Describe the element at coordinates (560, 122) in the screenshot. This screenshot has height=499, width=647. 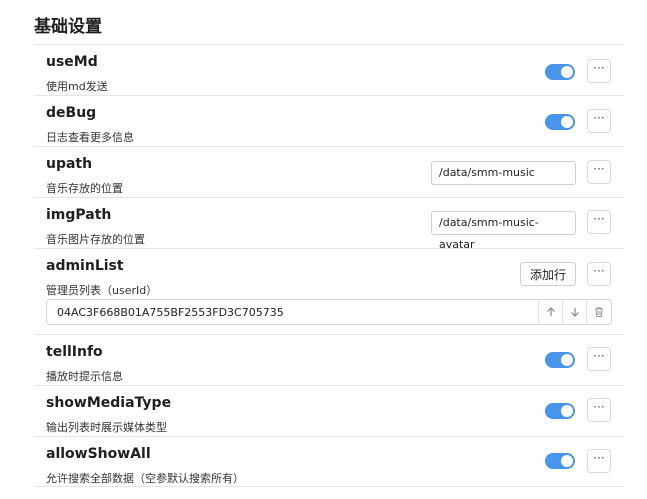
I see `debug-toggle` at that location.